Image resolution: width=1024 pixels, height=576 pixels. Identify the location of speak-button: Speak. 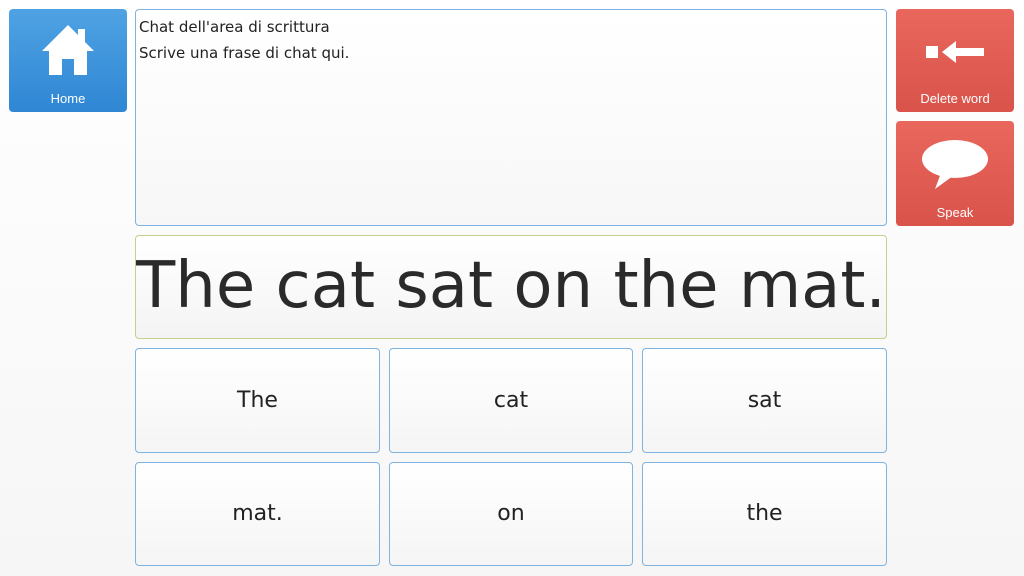
(955, 173).